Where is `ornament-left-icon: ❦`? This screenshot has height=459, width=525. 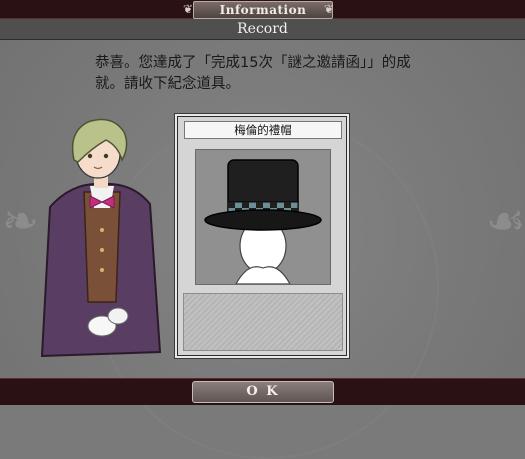 ornament-left-icon: ❦ is located at coordinates (188, 9).